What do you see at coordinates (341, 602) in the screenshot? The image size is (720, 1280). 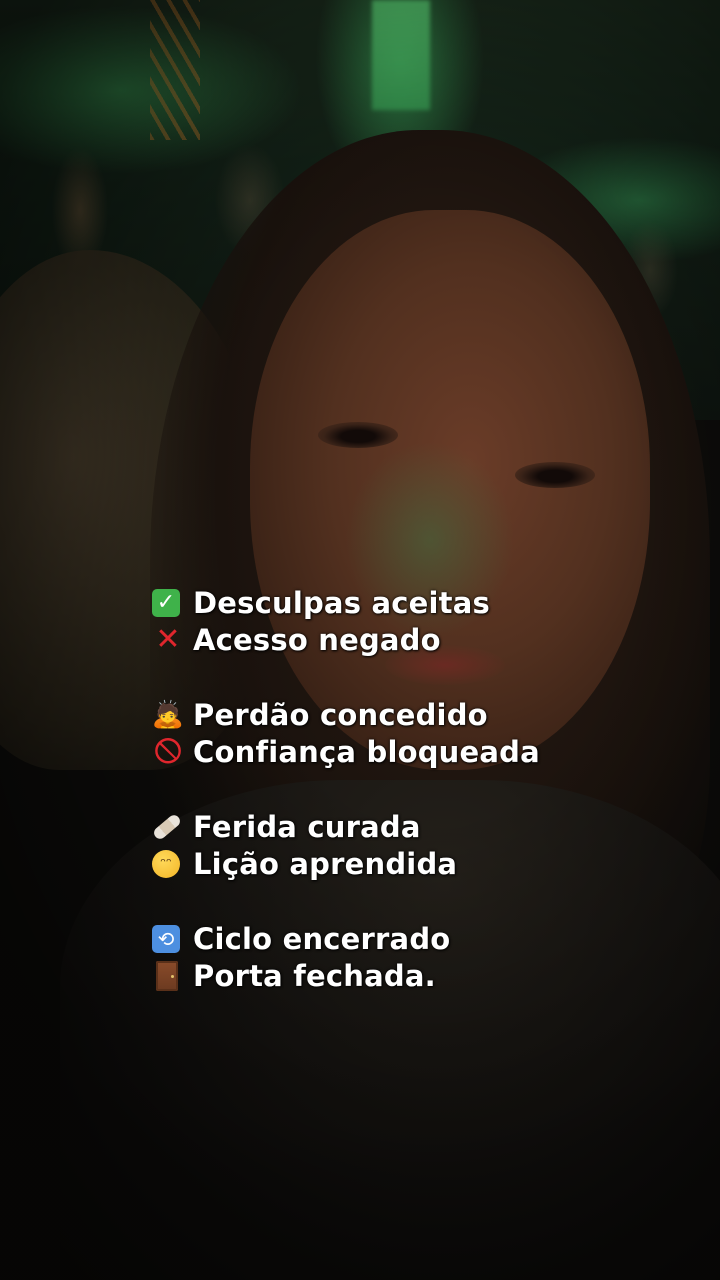 I see `caption-text: Desculpas aceitas` at bounding box center [341, 602].